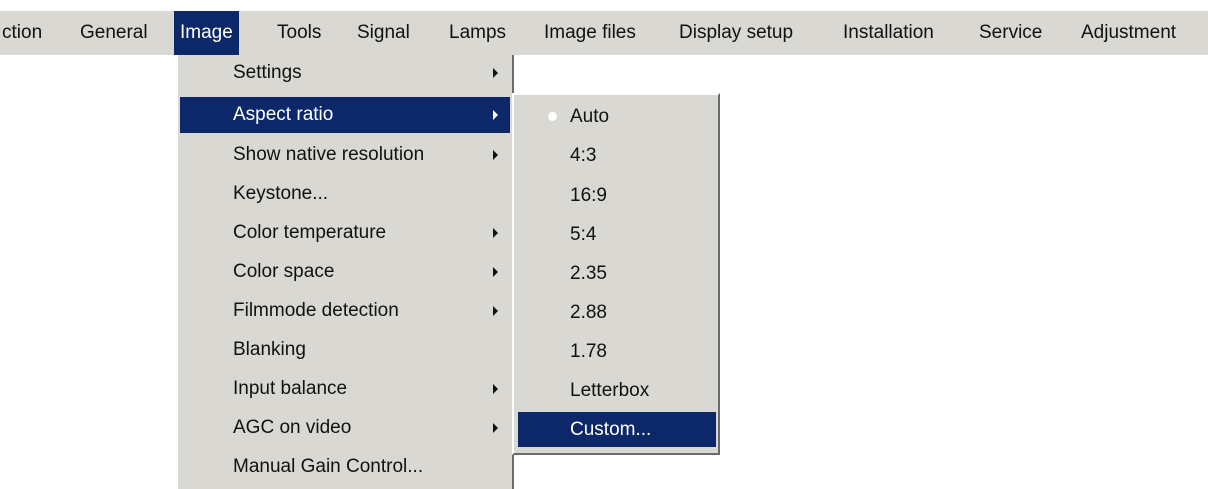 This screenshot has height=489, width=1208. I want to click on submenu-item-2-88: 2.88, so click(617, 312).